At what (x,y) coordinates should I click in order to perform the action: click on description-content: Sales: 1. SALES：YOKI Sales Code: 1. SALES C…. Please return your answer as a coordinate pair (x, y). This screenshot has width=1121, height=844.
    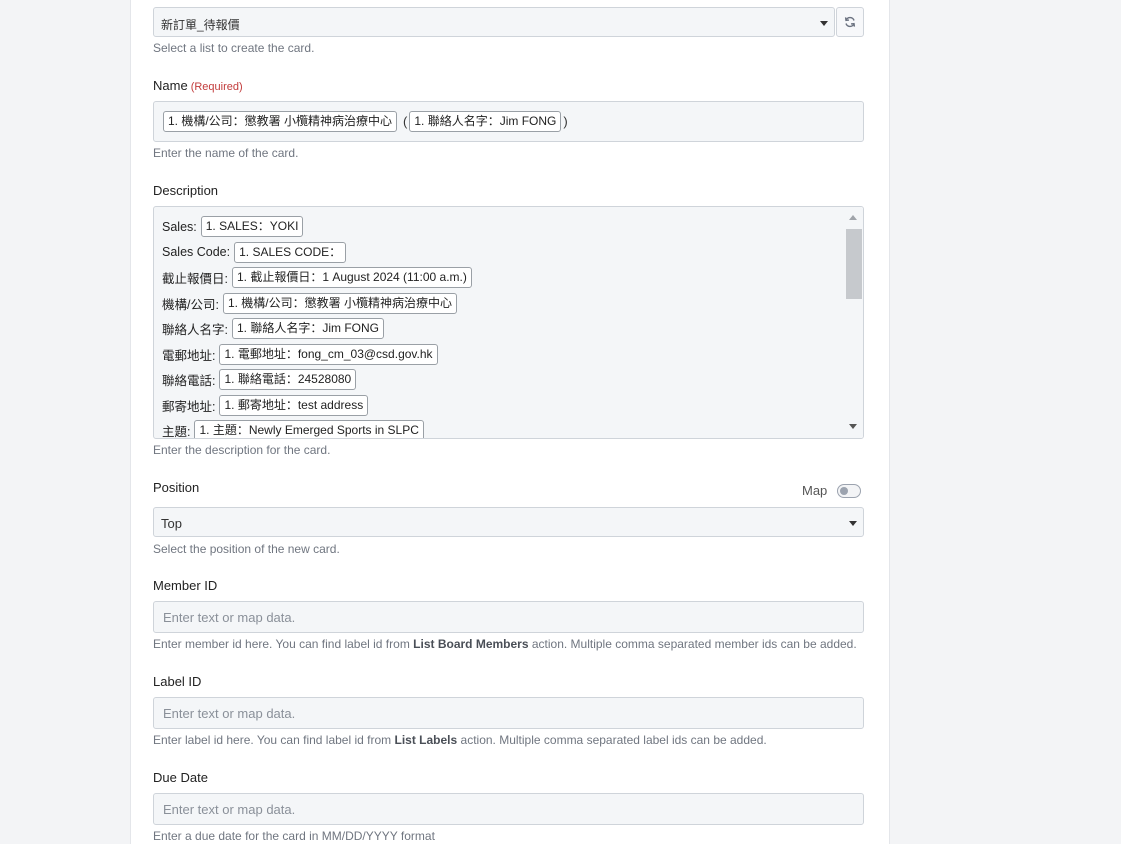
    Looking at the image, I should click on (317, 326).